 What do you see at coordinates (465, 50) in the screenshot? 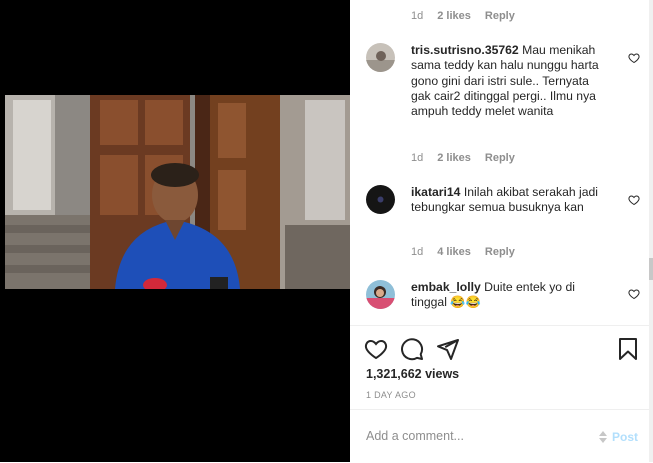
I see `comment-username: tris.sutrisno.35762` at bounding box center [465, 50].